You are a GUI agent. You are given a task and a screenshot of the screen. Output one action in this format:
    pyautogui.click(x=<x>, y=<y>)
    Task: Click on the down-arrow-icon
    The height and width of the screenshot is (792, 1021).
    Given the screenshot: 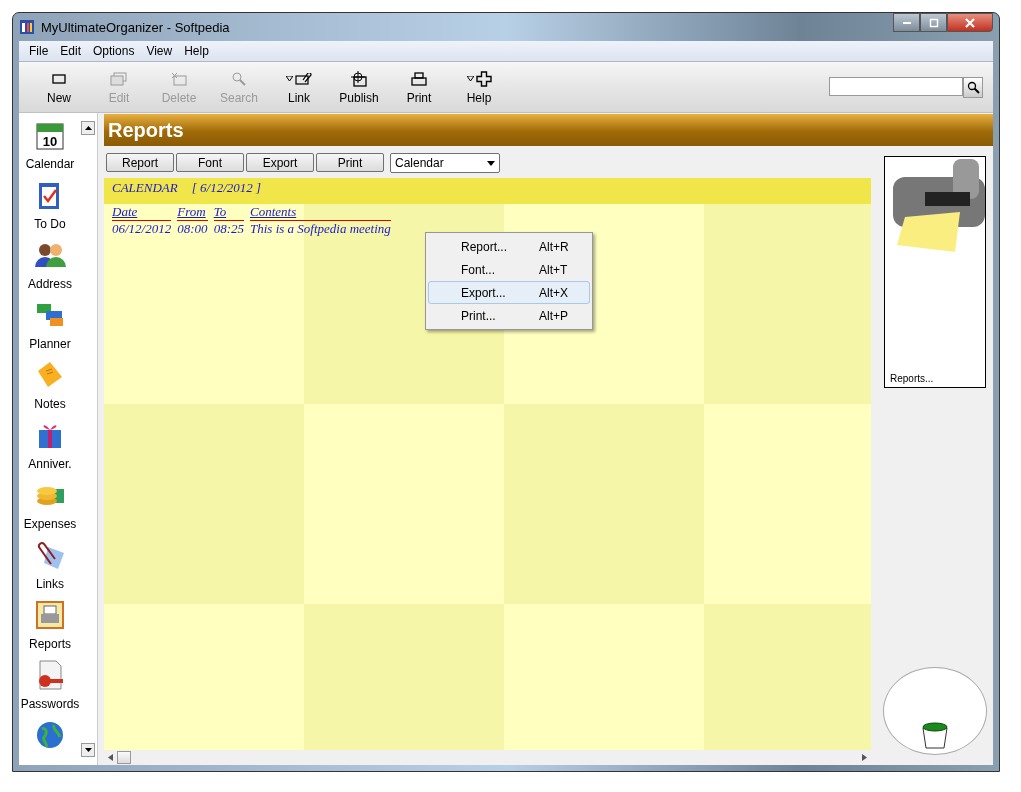 What is the action you would take?
    pyautogui.click(x=88, y=750)
    